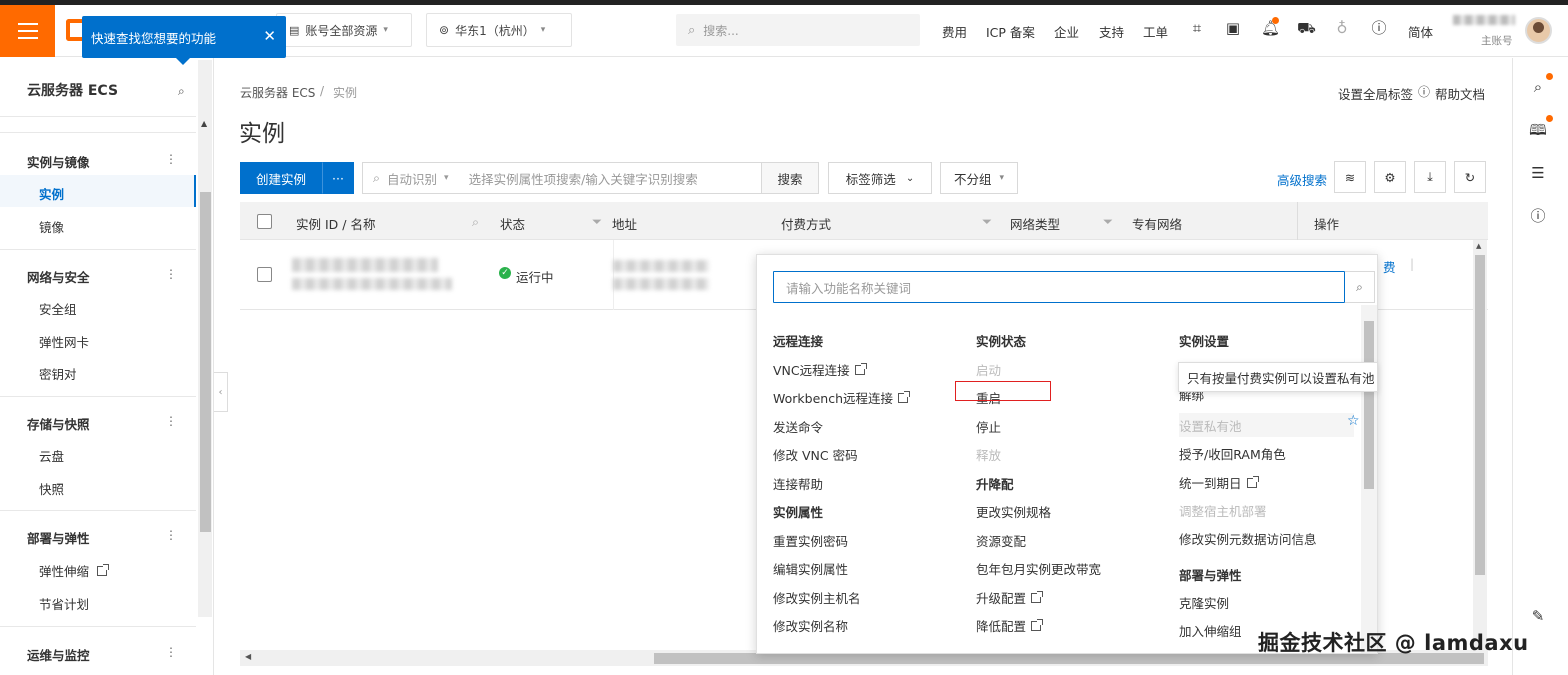 This screenshot has width=1568, height=675. I want to click on sidebar-item-savings-plan: 节省计划, so click(64, 603).